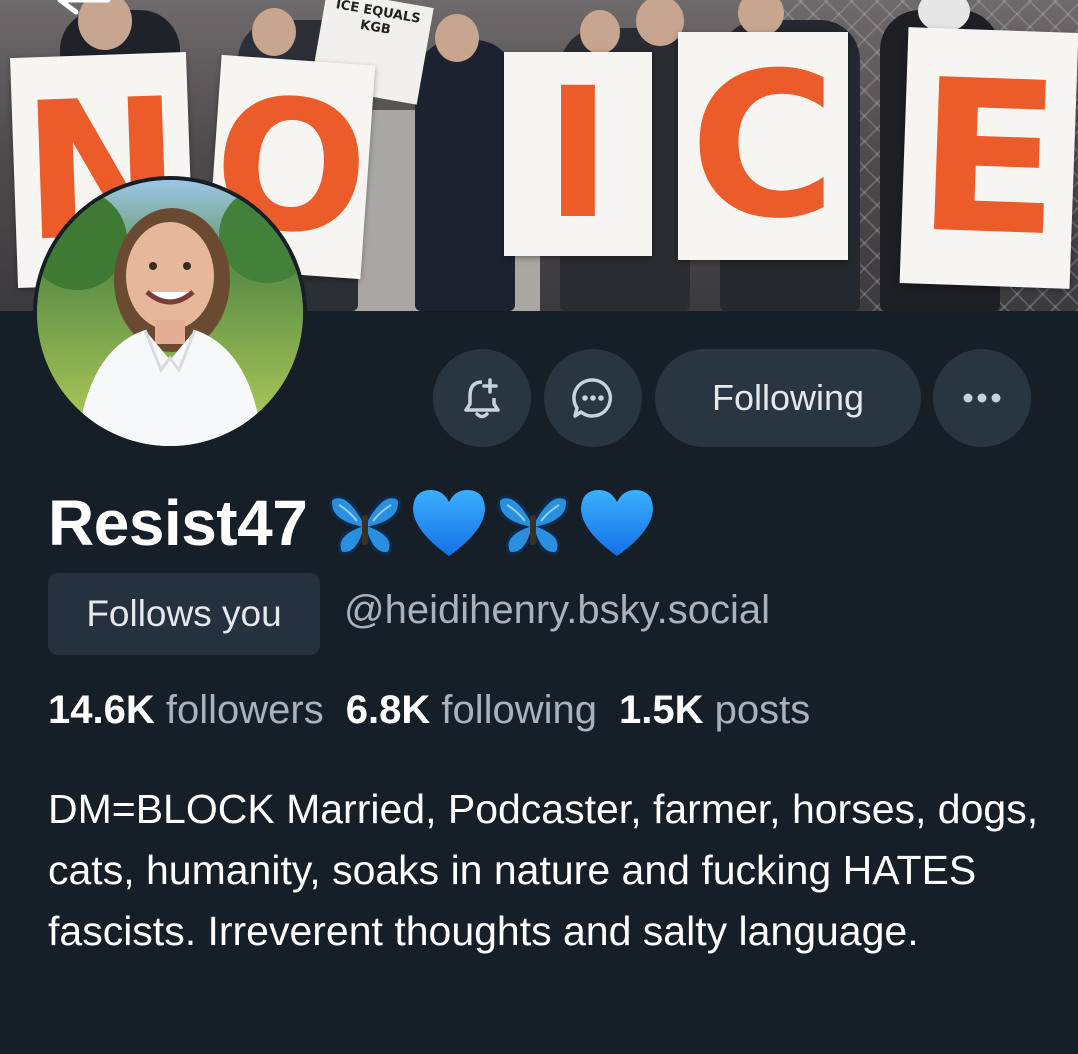  I want to click on profile-photo, so click(170, 313).